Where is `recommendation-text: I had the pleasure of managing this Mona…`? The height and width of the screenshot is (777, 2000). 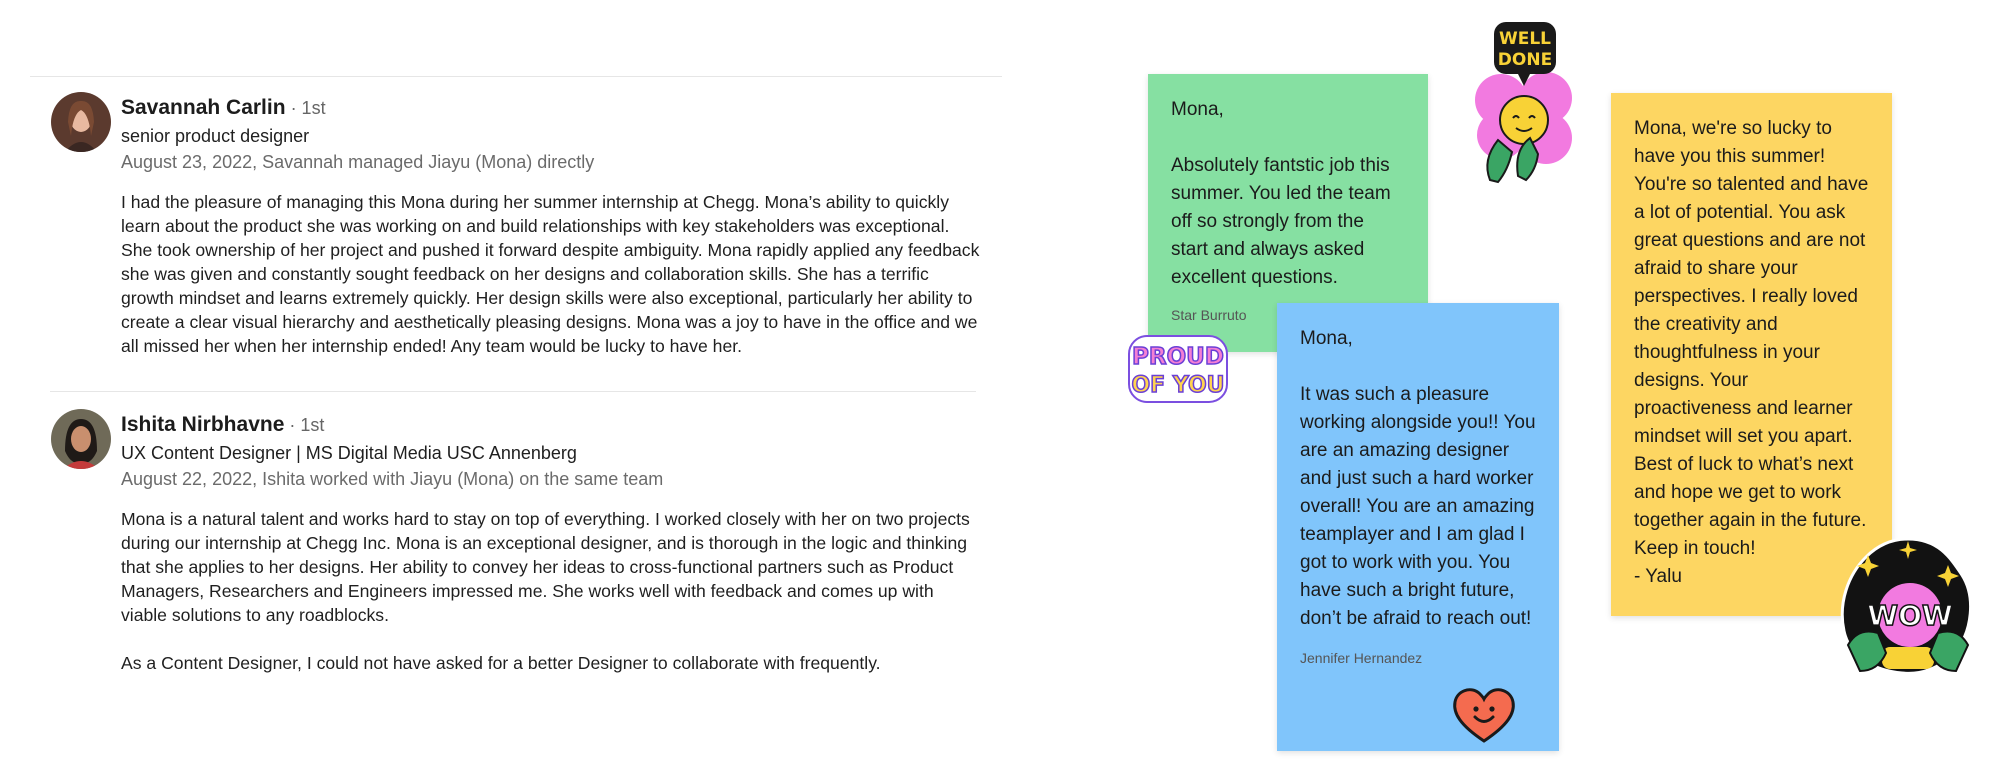
recommendation-text: I had the pleasure of managing this Mona… is located at coordinates (551, 274).